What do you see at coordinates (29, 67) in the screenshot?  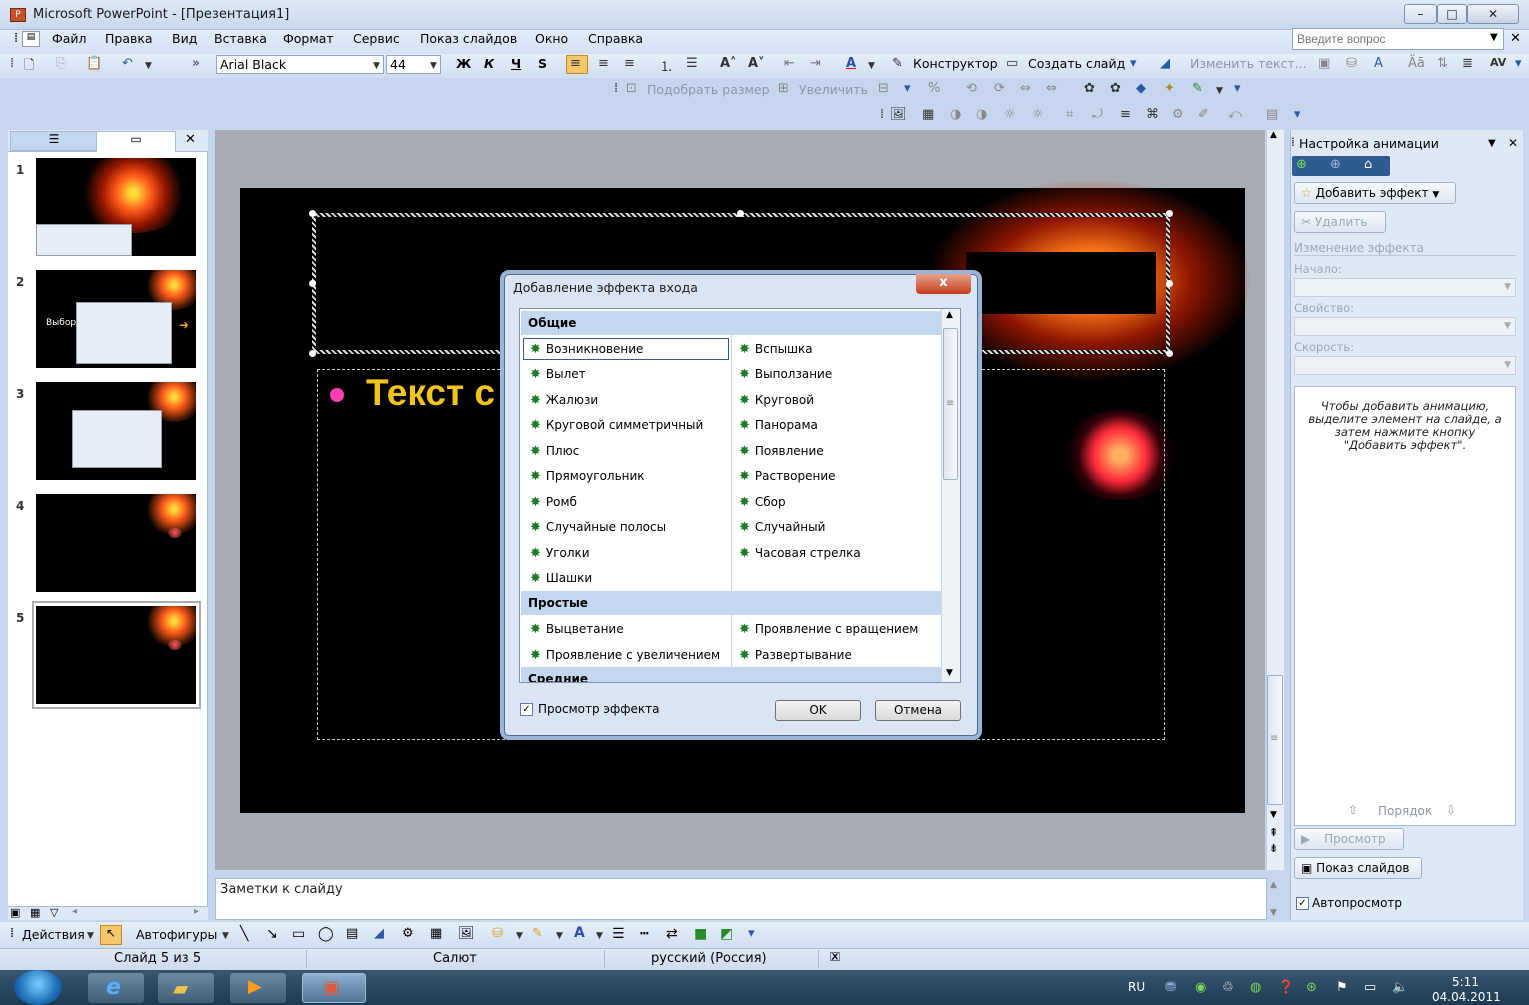 I see `new-document-icon: 🗋` at bounding box center [29, 67].